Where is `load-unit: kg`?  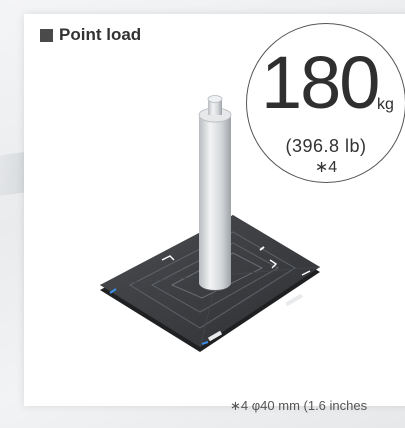
load-unit: kg is located at coordinates (385, 104).